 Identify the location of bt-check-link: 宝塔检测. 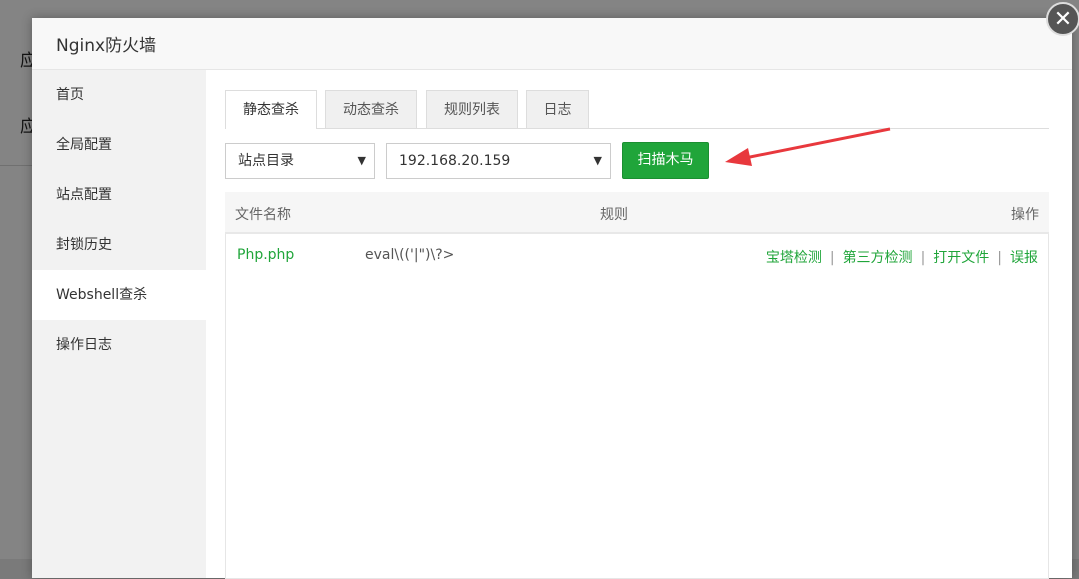
(794, 258).